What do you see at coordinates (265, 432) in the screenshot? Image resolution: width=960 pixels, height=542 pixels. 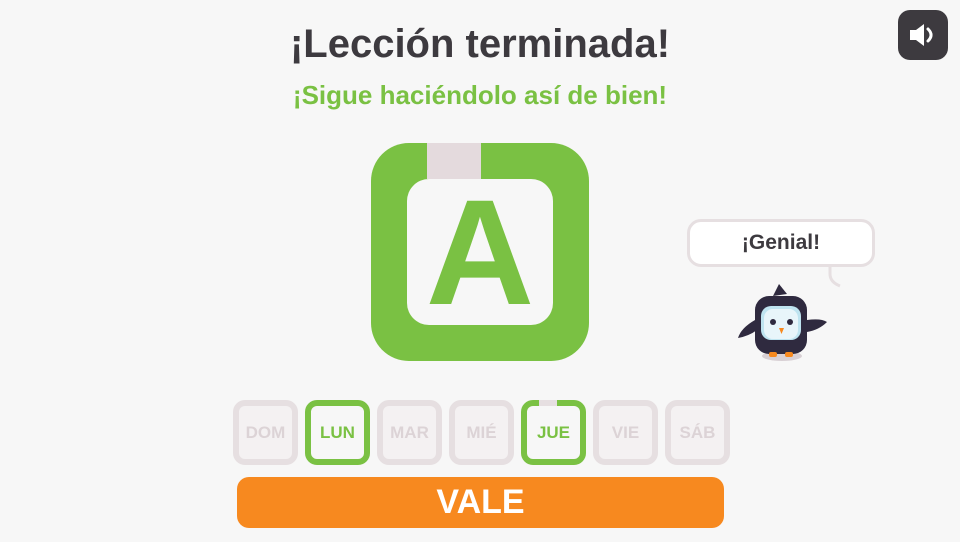 I see `day-sunday: DOM` at bounding box center [265, 432].